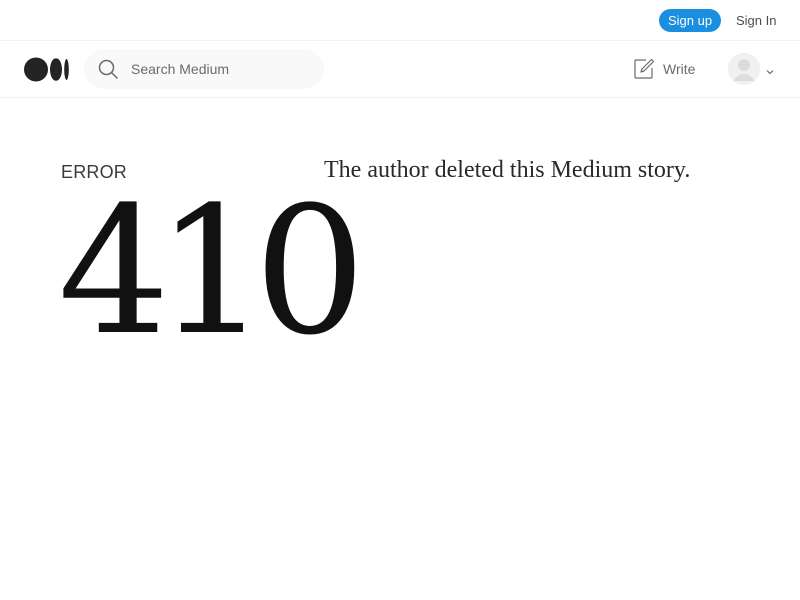 This screenshot has width=800, height=600. What do you see at coordinates (108, 69) in the screenshot?
I see `search-icon` at bounding box center [108, 69].